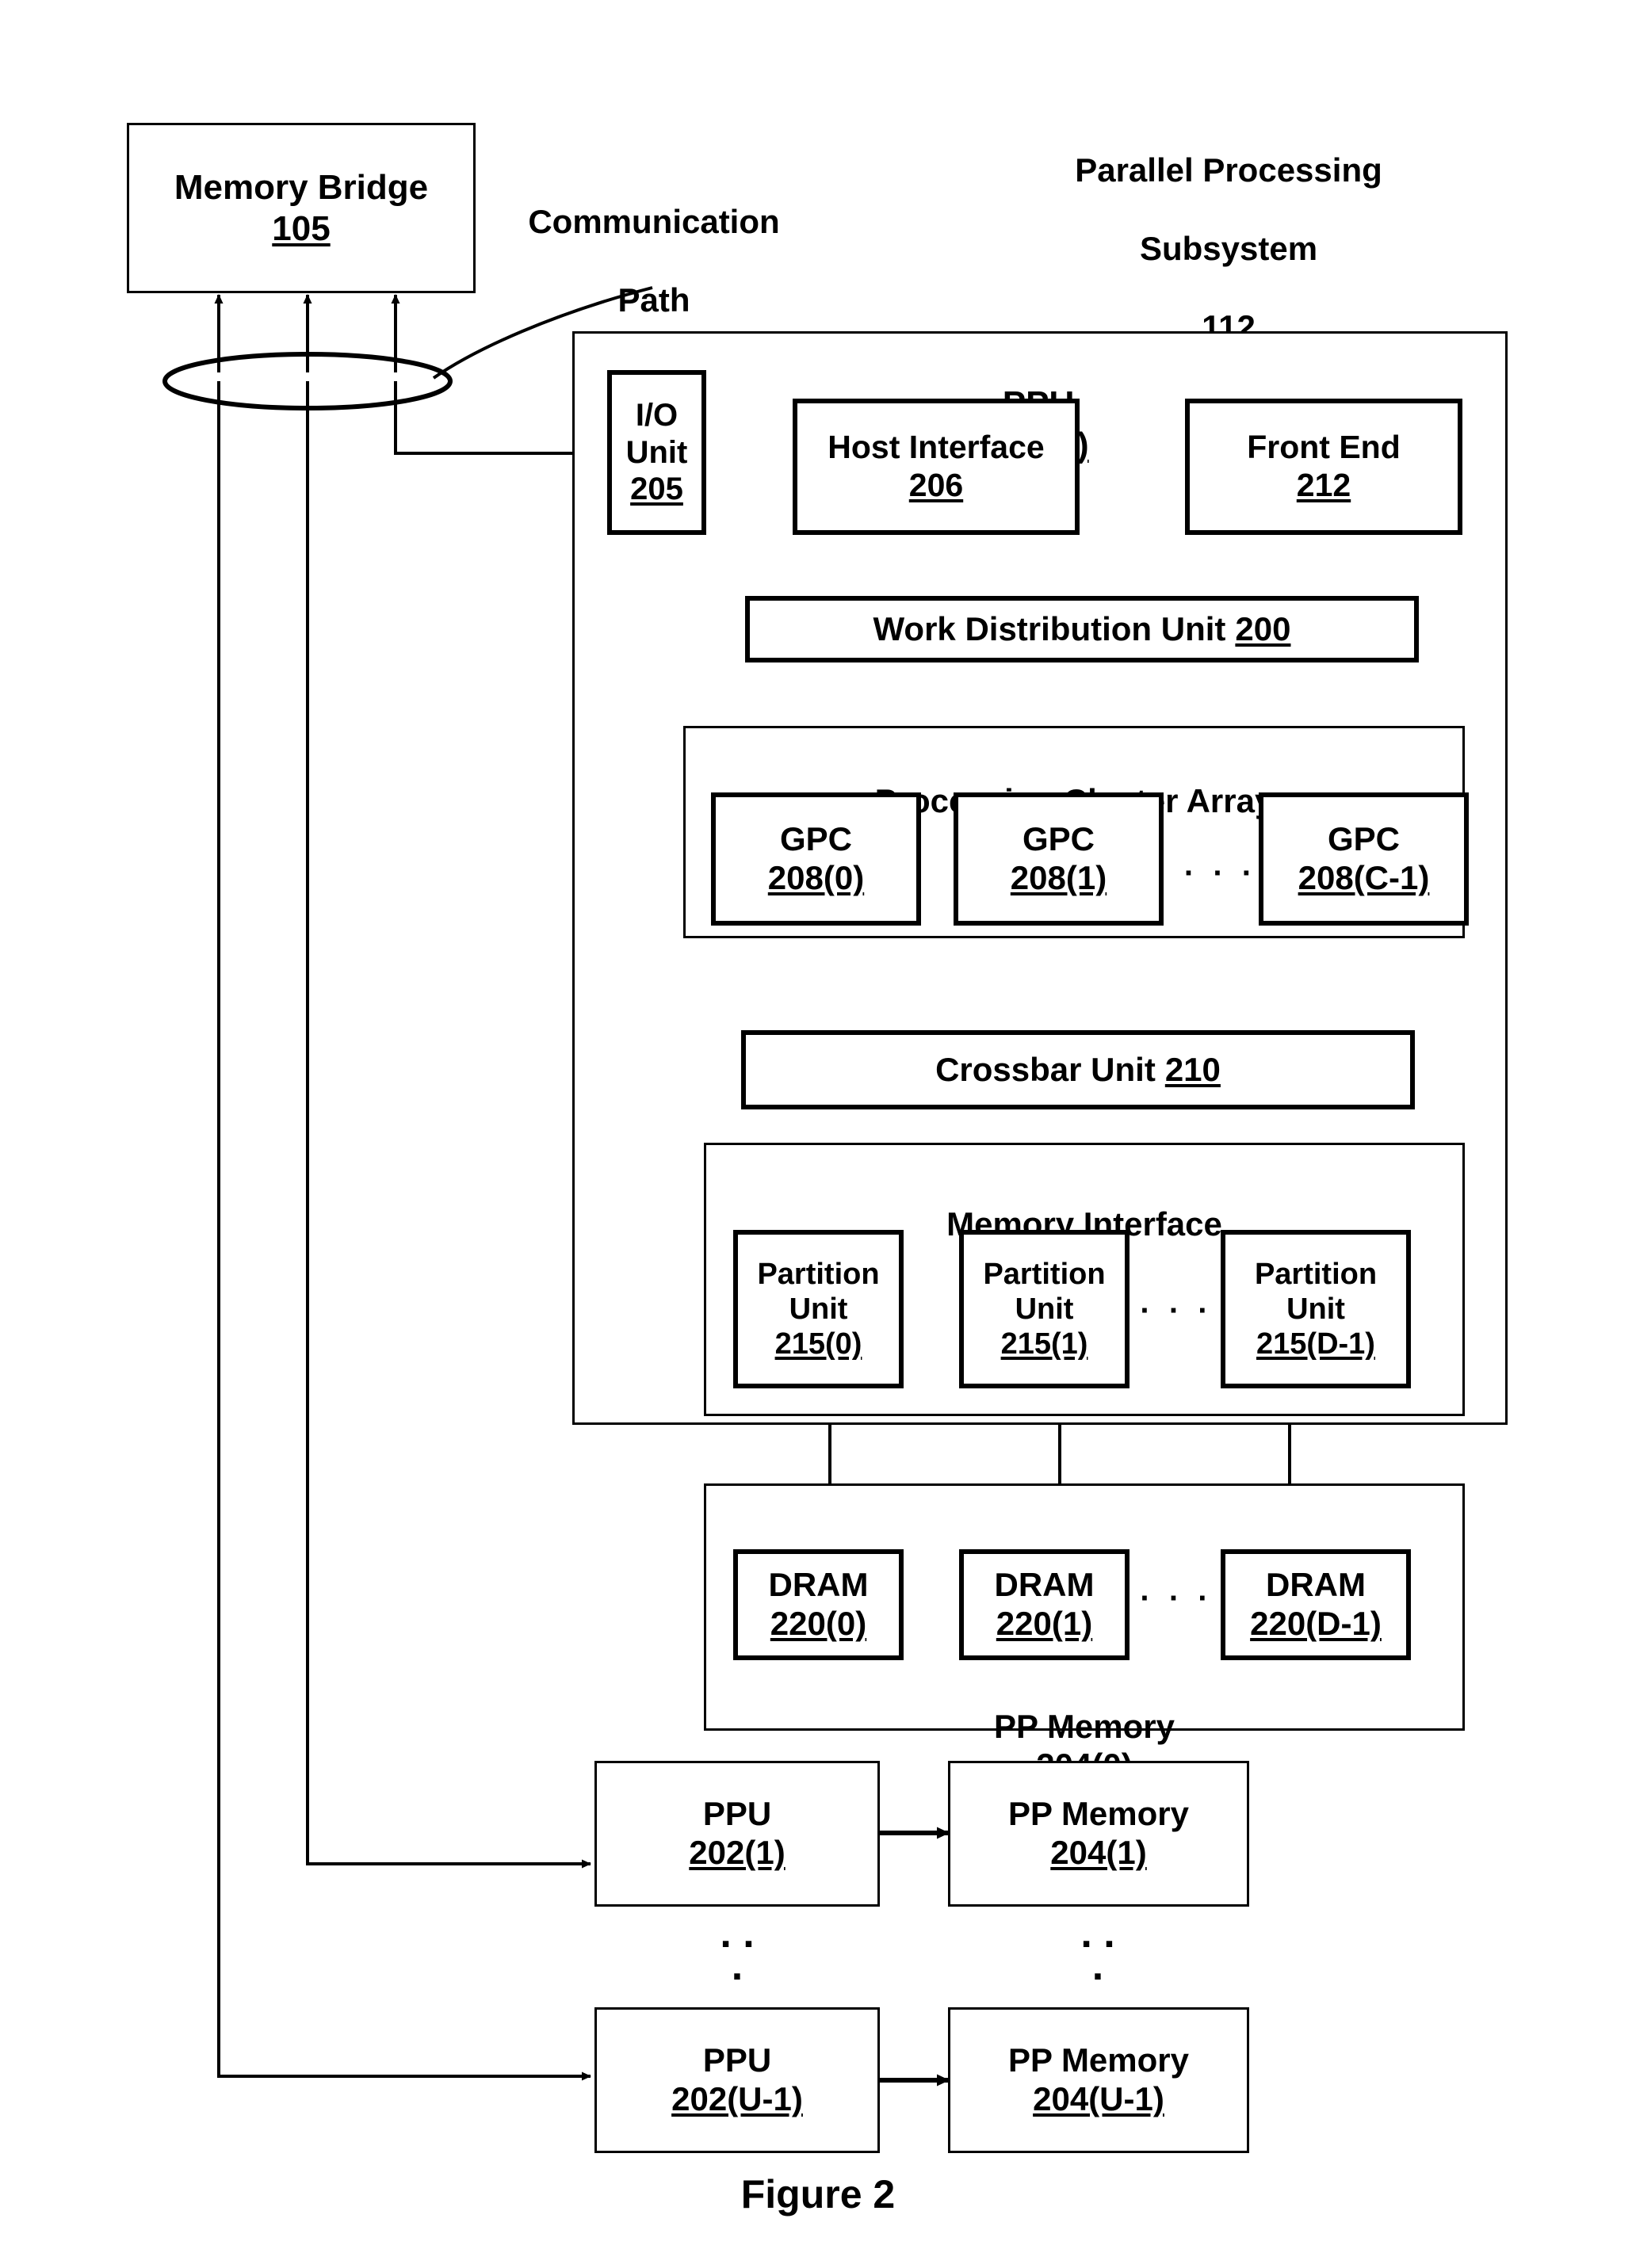  Describe the element at coordinates (656, 490) in the screenshot. I see `io-unit-ref: 205` at that location.